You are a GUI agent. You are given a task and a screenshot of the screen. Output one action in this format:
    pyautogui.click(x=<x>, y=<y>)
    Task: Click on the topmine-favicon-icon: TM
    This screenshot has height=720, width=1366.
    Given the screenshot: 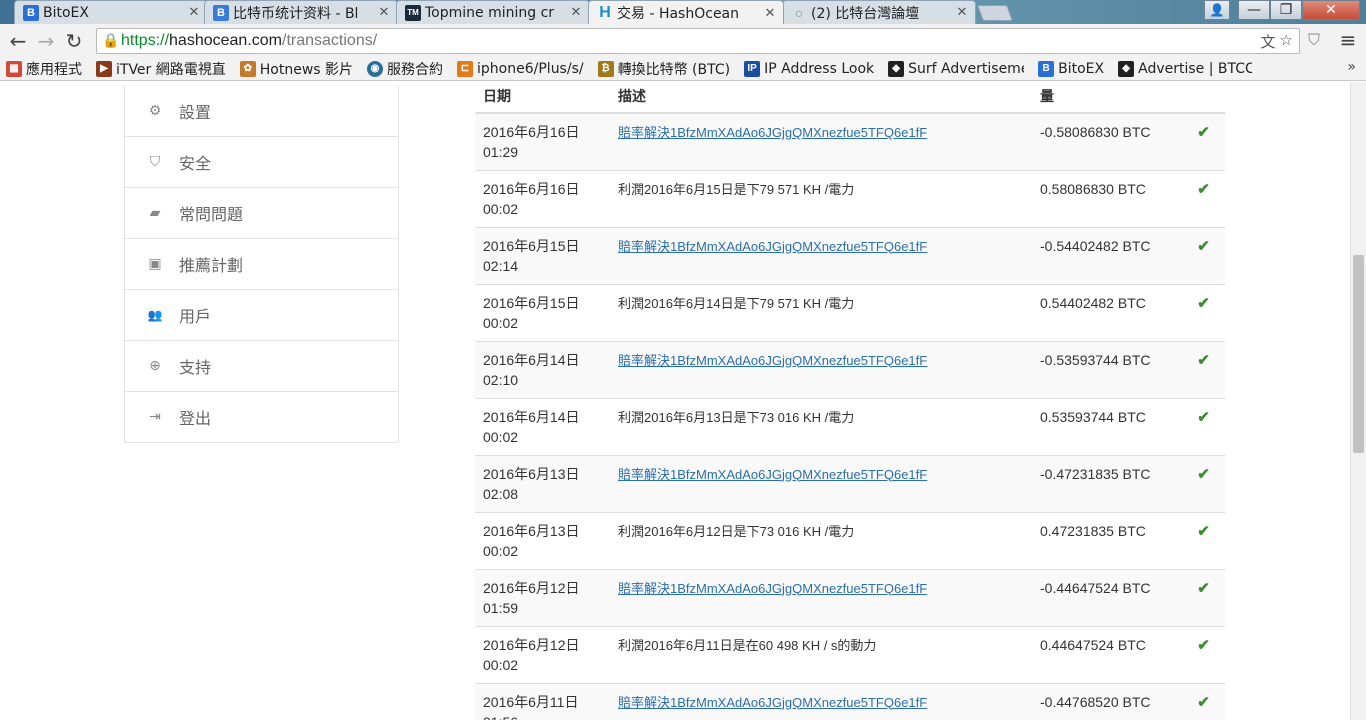 What is the action you would take?
    pyautogui.click(x=413, y=12)
    